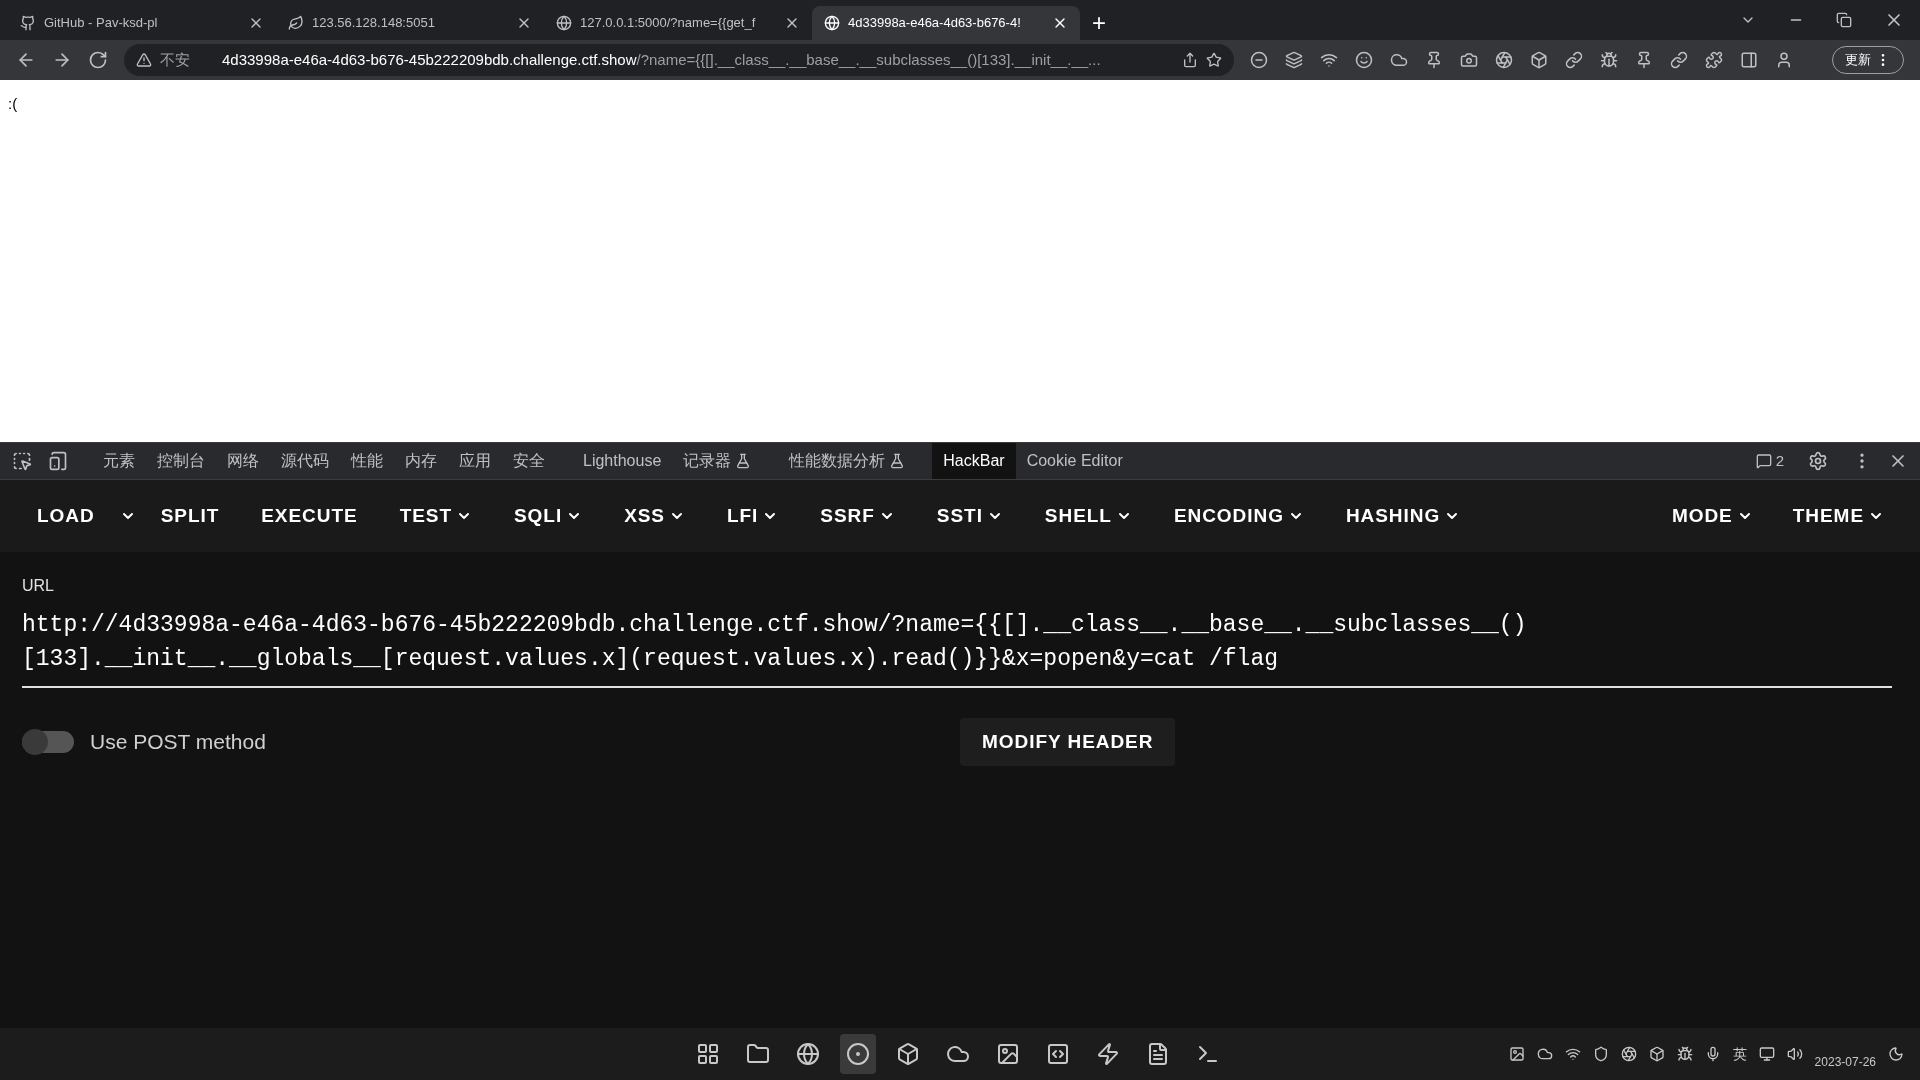 The image size is (1920, 1080). I want to click on camera-icon, so click(1469, 60).